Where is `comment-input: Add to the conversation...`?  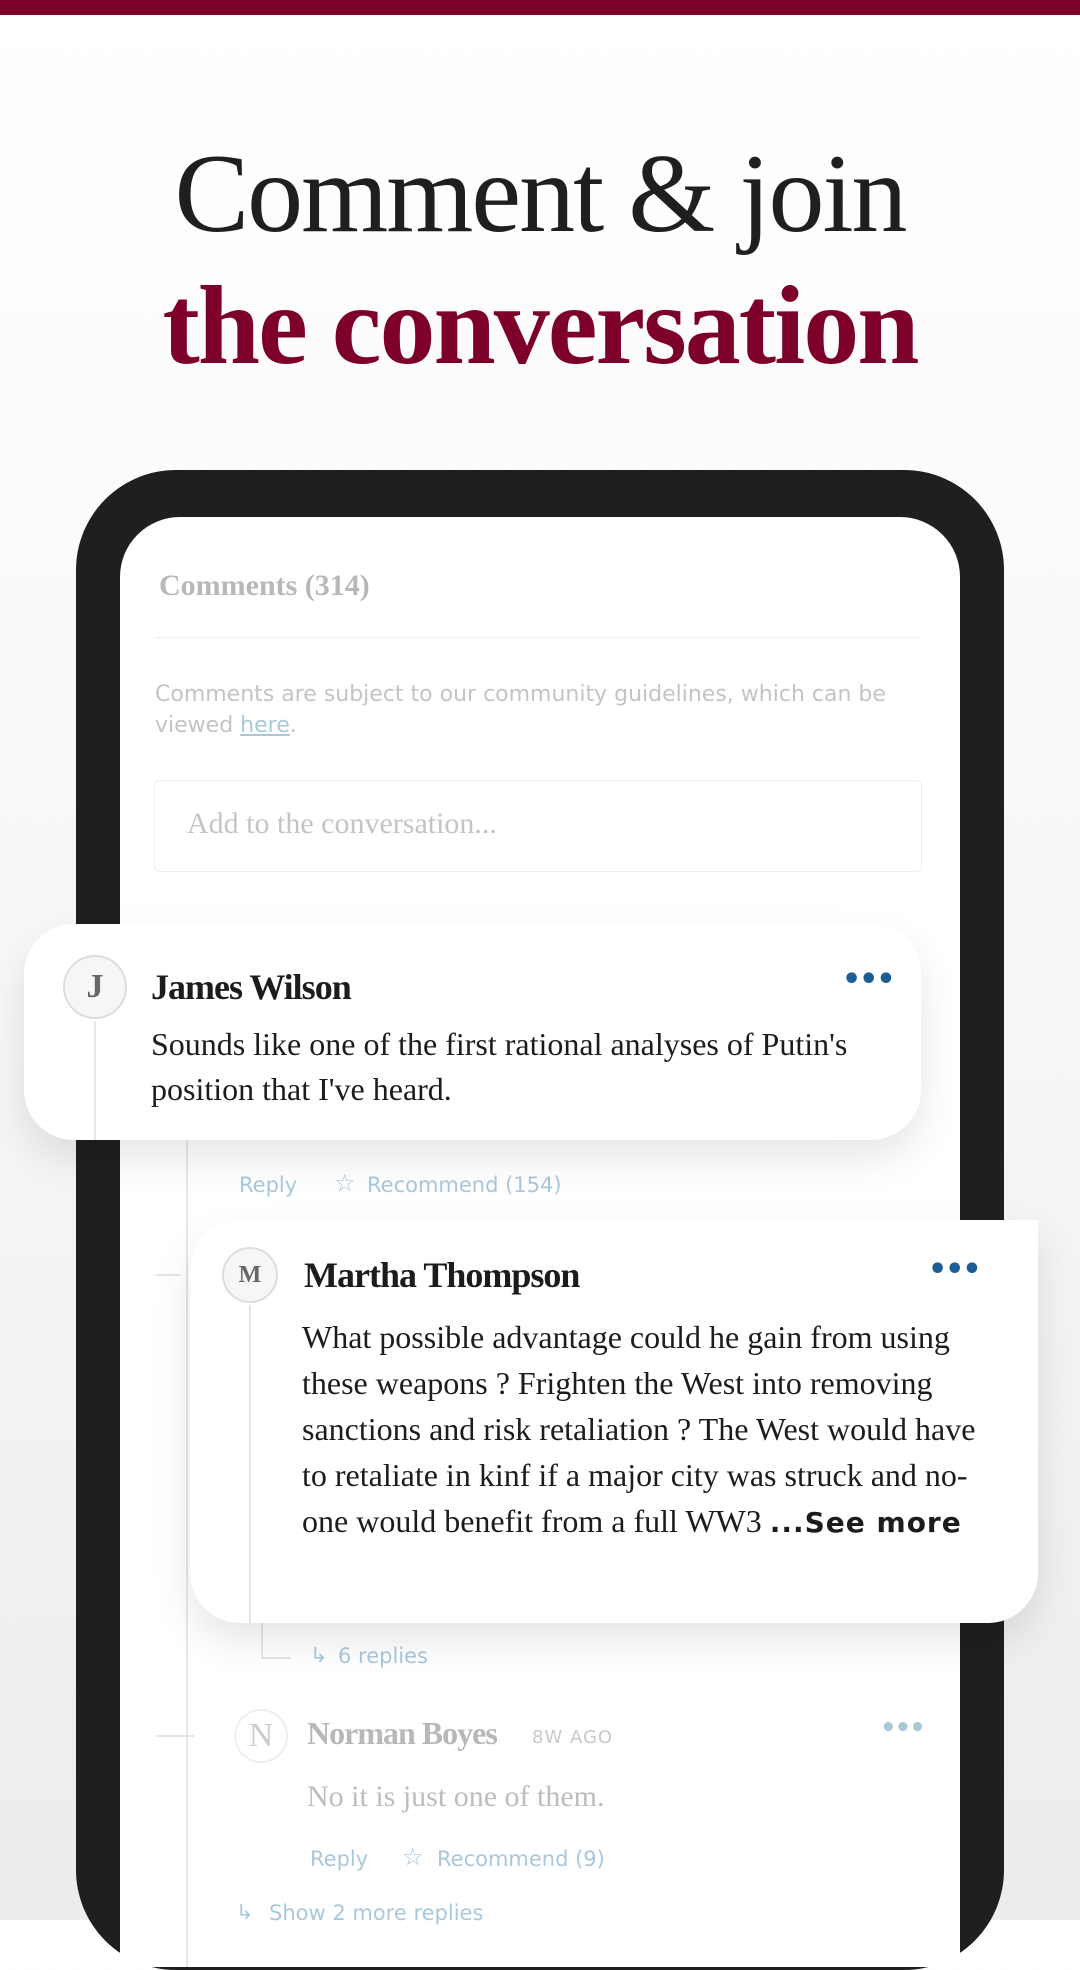 comment-input: Add to the conversation... is located at coordinates (538, 826).